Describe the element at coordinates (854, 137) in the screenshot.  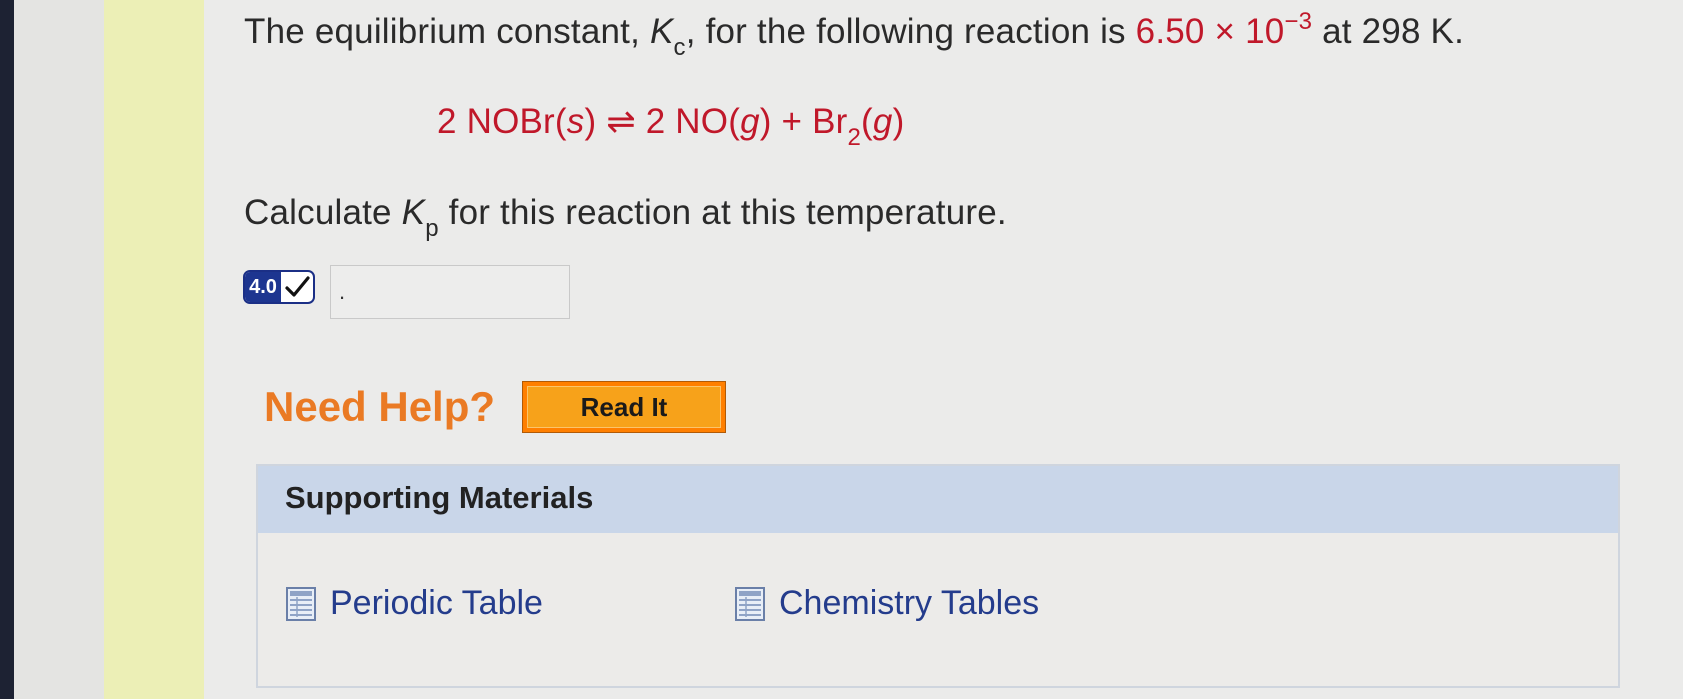
I see `eq-br-subscript: 2` at that location.